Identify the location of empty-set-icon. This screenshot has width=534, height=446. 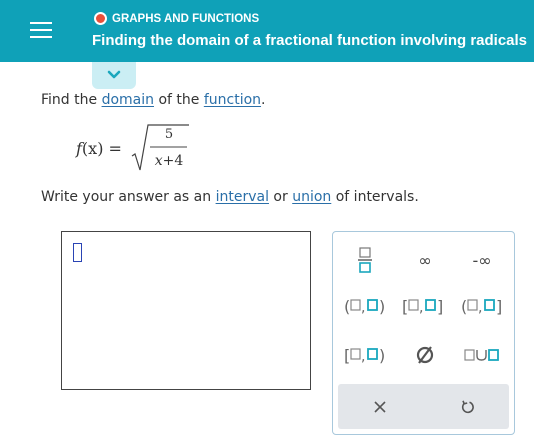
(425, 355).